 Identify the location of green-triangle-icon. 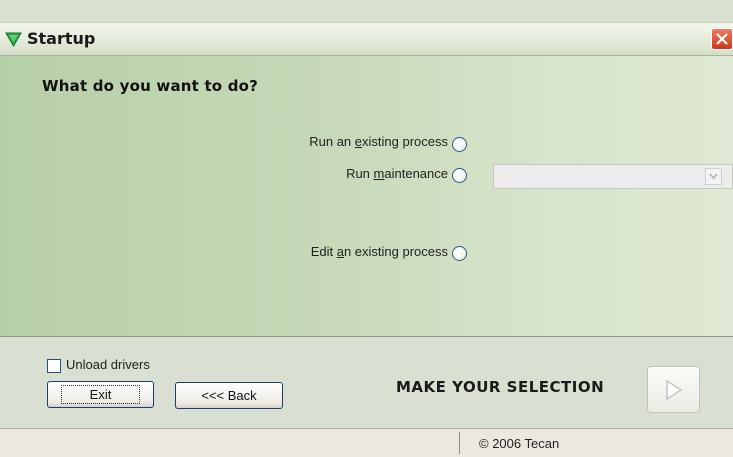
(13, 39).